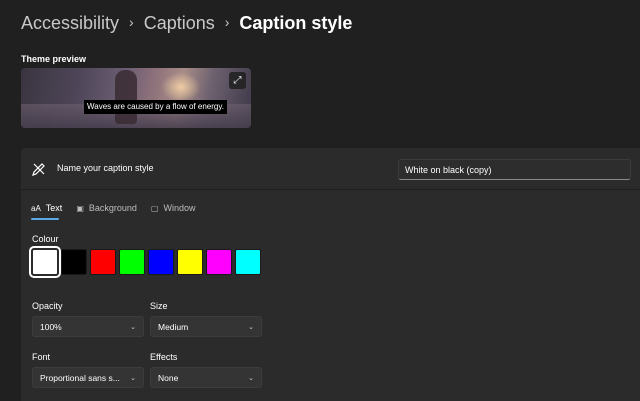 This screenshot has width=640, height=401. What do you see at coordinates (105, 168) in the screenshot?
I see `caption-style-name-label: Name your caption style` at bounding box center [105, 168].